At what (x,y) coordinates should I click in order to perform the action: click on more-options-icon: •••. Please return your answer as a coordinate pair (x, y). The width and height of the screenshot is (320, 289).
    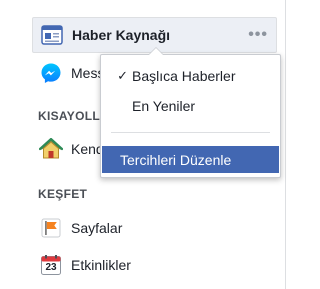
    Looking at the image, I should click on (258, 35).